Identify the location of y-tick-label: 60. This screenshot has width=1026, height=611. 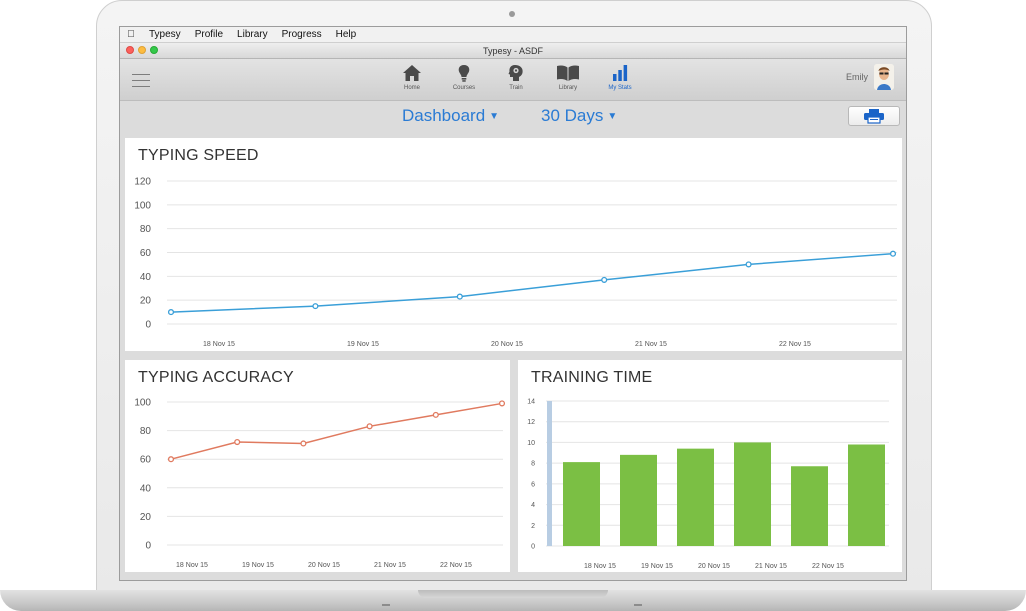
(146, 460).